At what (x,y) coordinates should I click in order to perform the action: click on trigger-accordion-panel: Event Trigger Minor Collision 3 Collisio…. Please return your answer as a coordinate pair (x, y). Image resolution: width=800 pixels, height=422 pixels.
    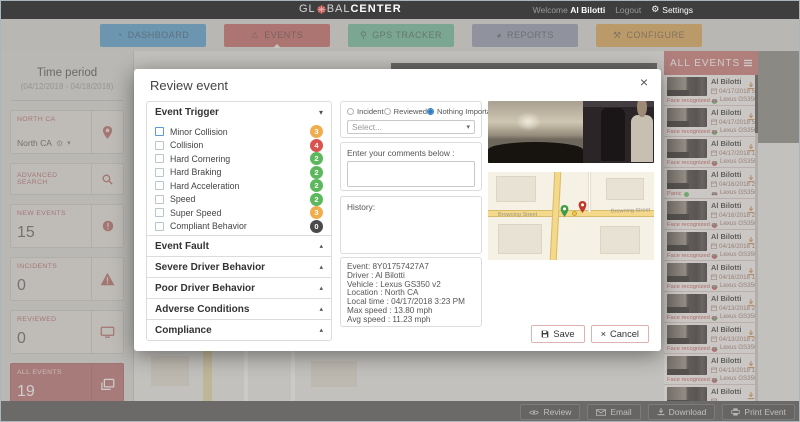
    Looking at the image, I should click on (239, 221).